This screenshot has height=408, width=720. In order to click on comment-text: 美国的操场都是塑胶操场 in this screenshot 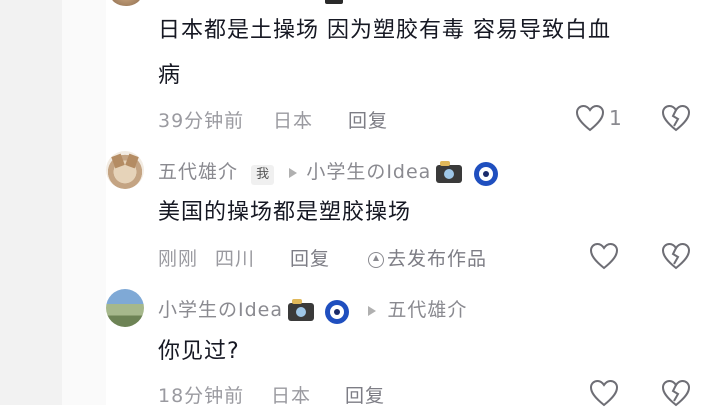, I will do `click(285, 212)`.